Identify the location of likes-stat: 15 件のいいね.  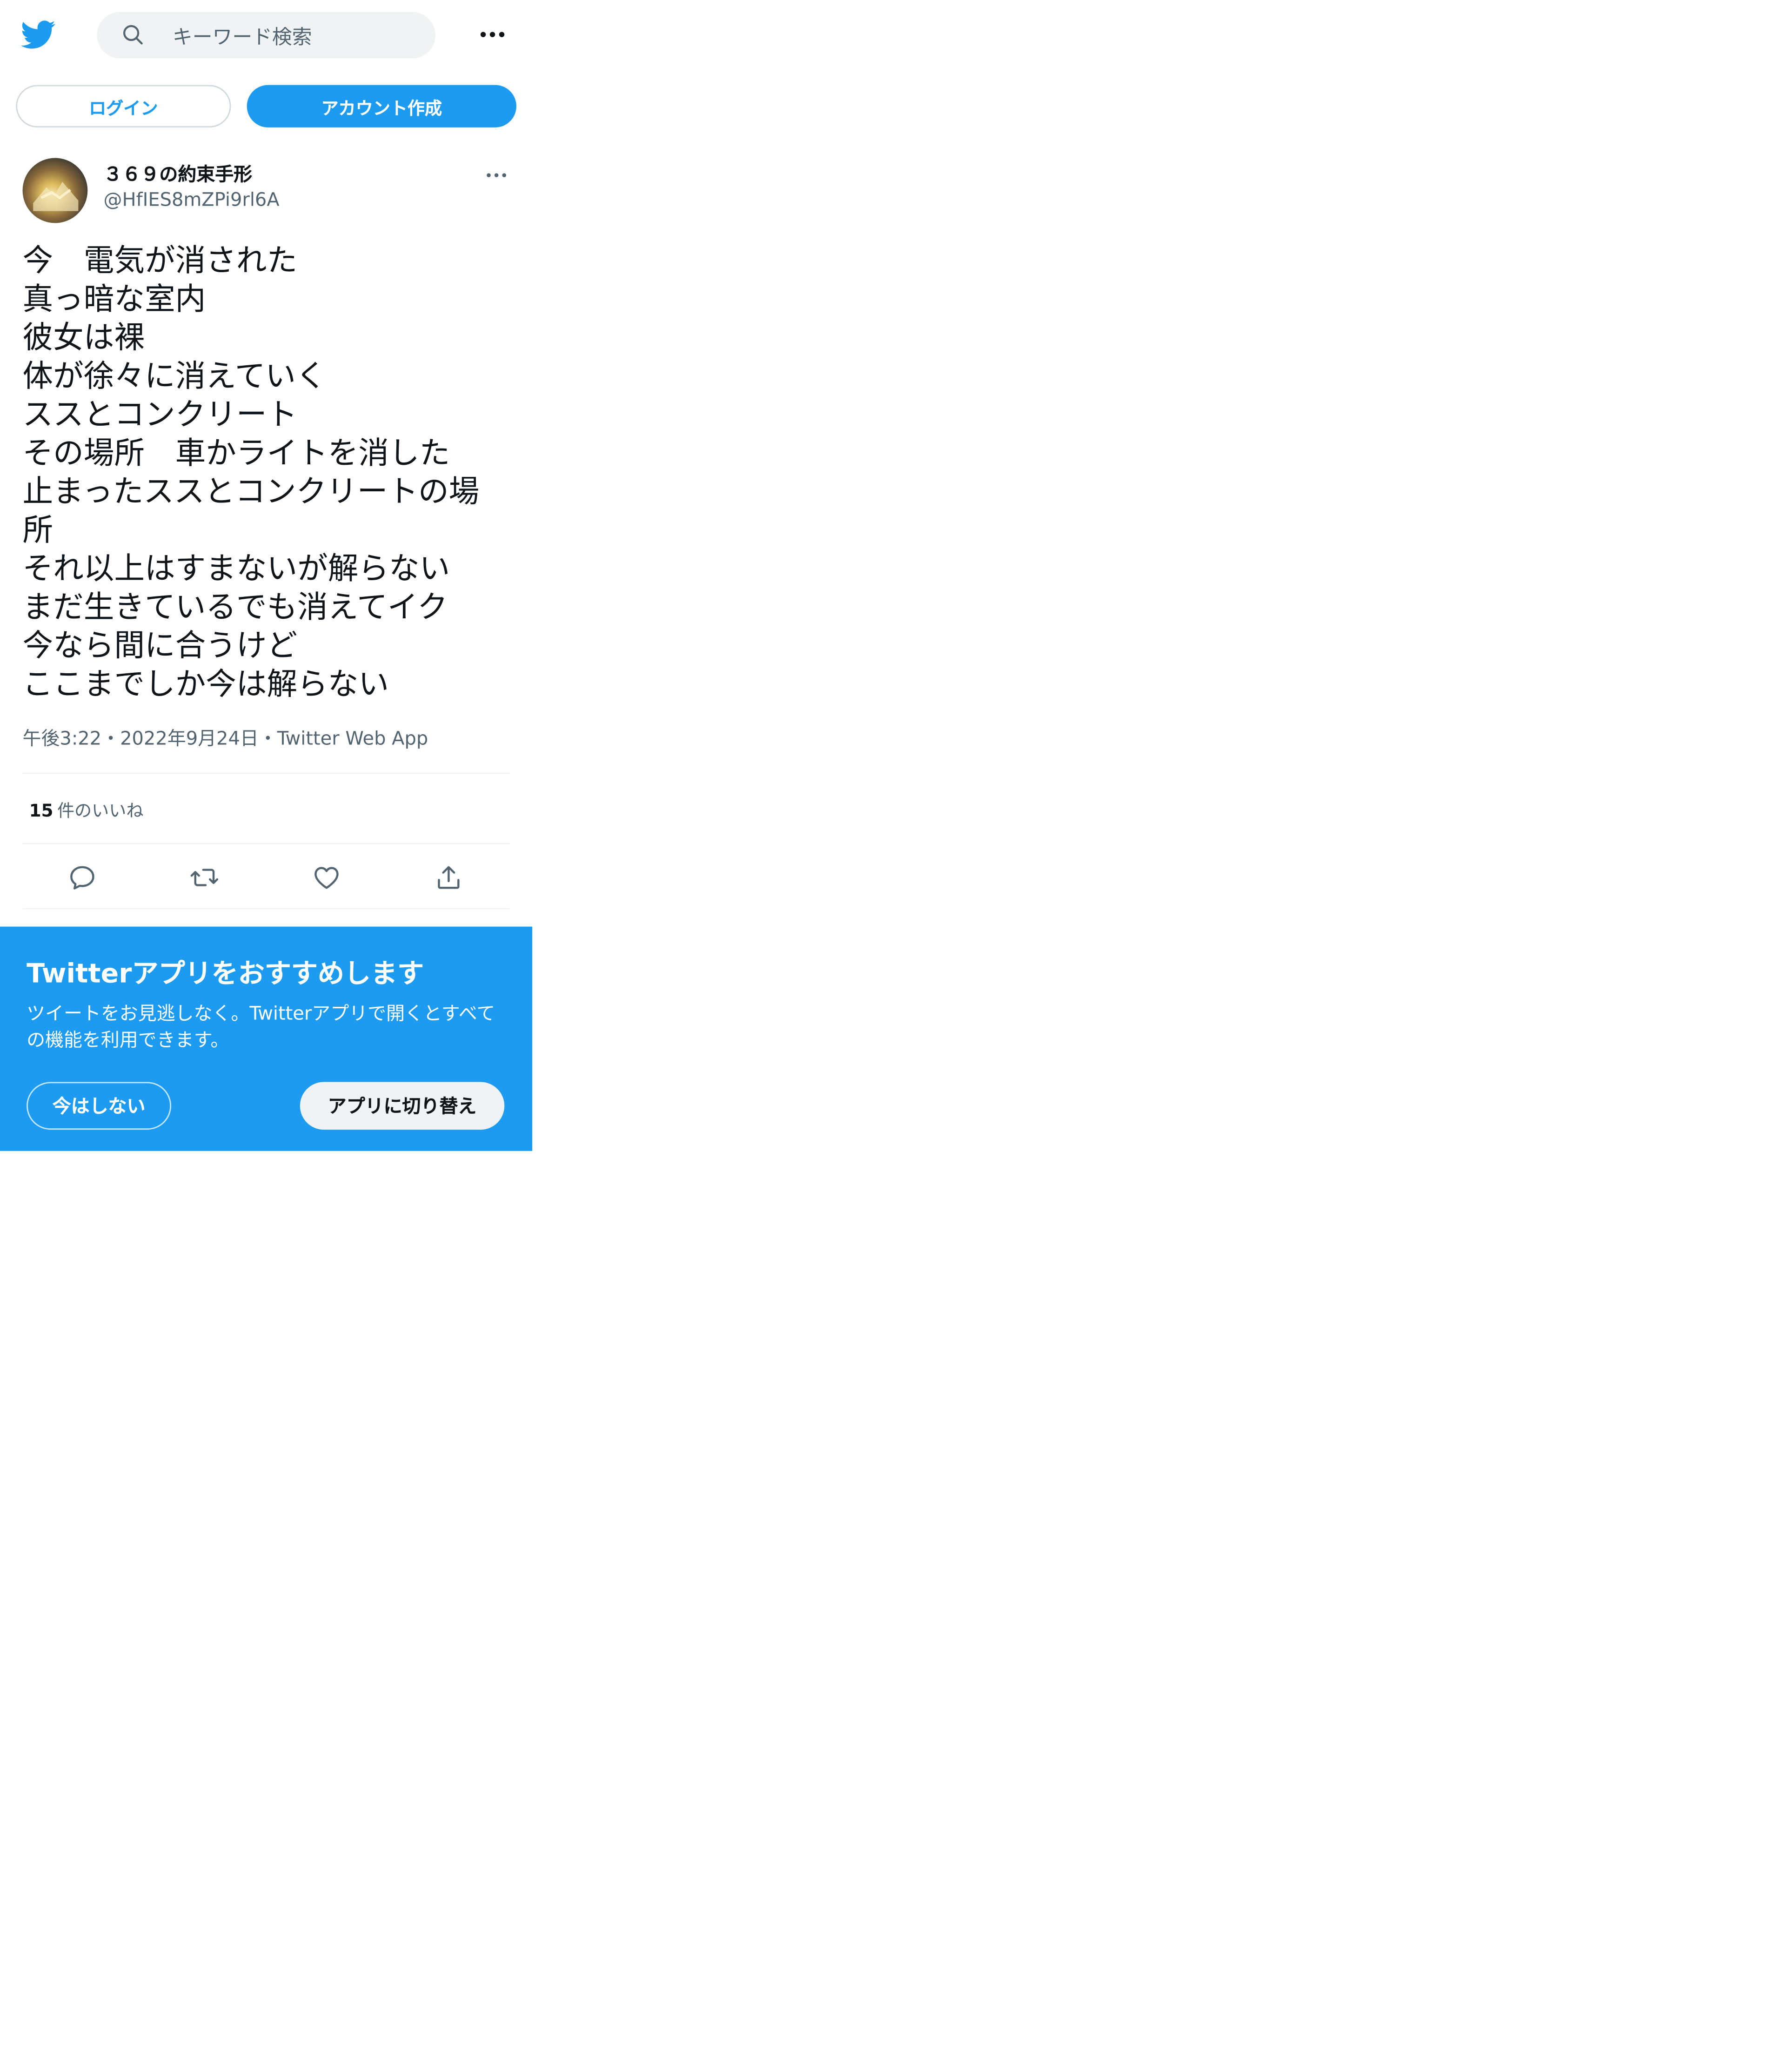
(87, 809).